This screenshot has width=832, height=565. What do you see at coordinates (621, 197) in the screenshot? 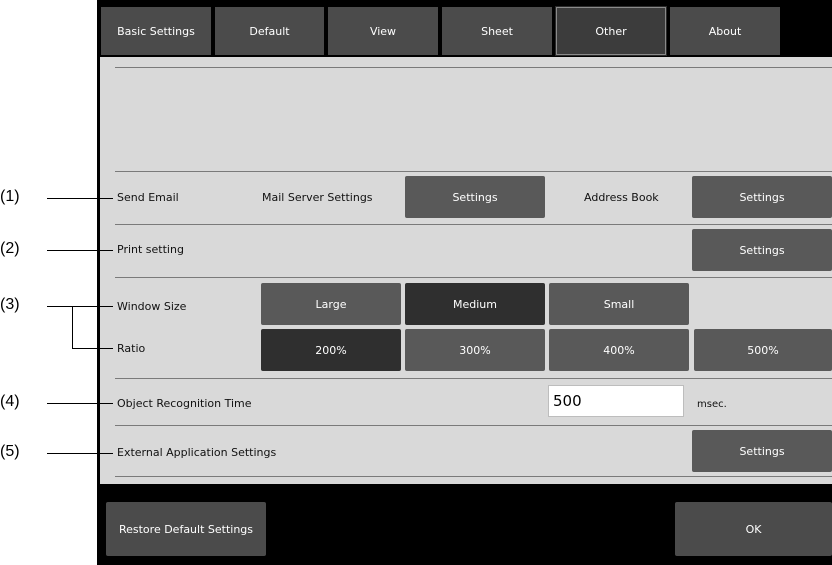
I see `address-book-label: Address Book` at bounding box center [621, 197].